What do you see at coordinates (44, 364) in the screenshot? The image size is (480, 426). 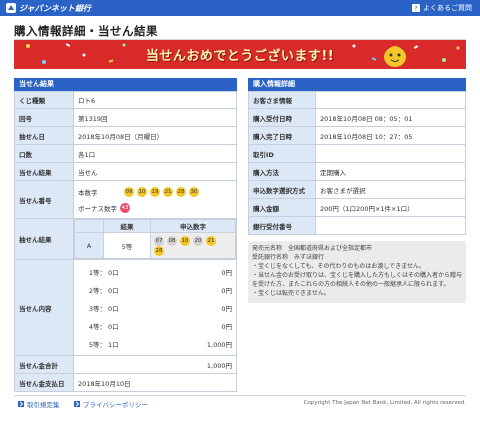 I see `total-label: 当せん金合計` at bounding box center [44, 364].